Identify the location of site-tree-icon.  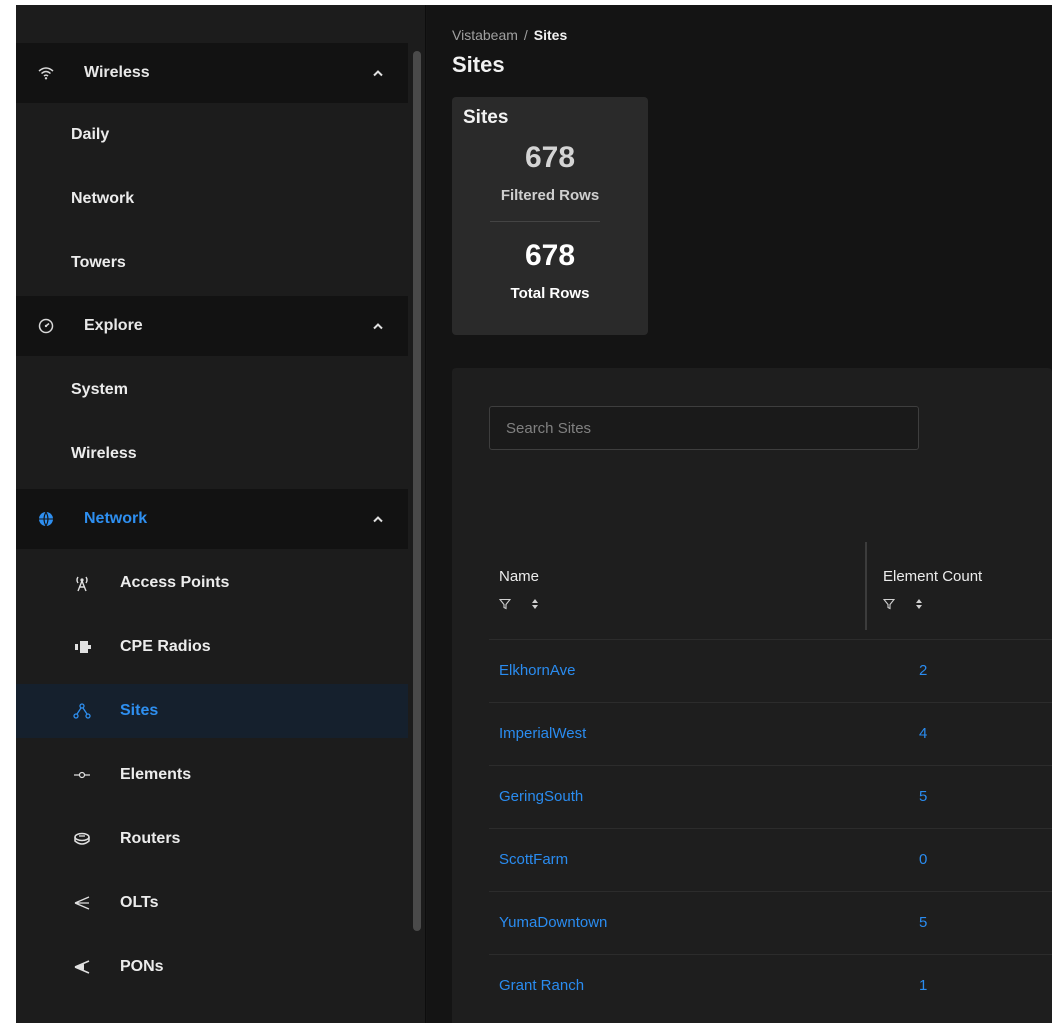
(82, 711).